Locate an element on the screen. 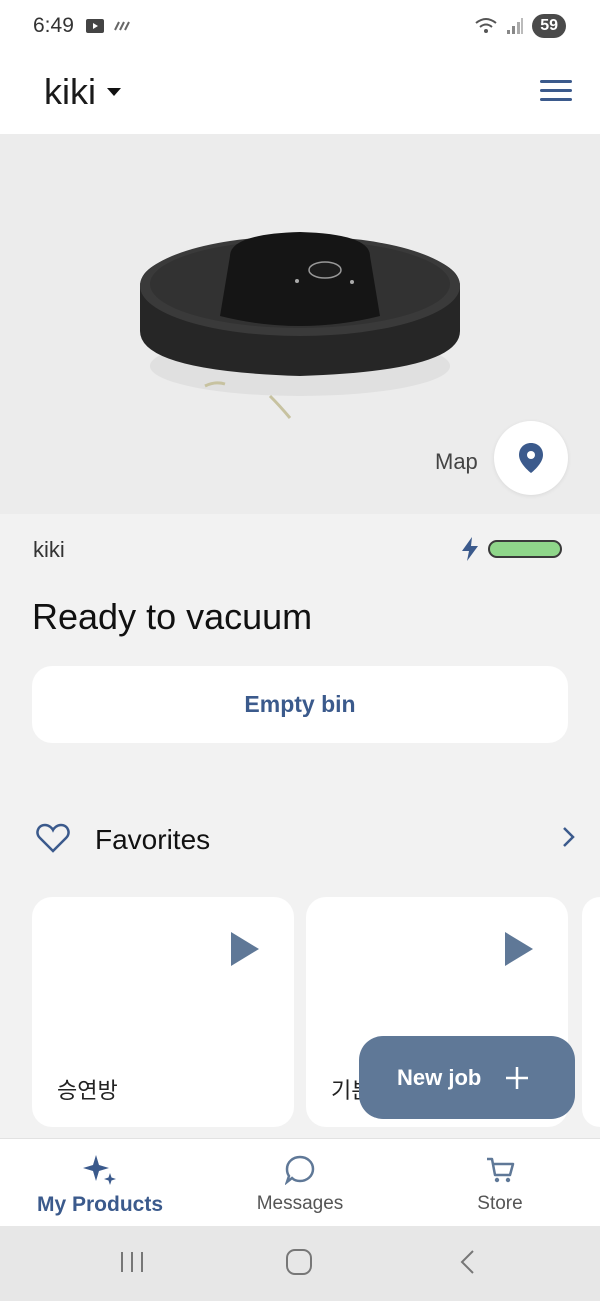 The image size is (600, 1301). lightning-bolt-icon is located at coordinates (470, 549).